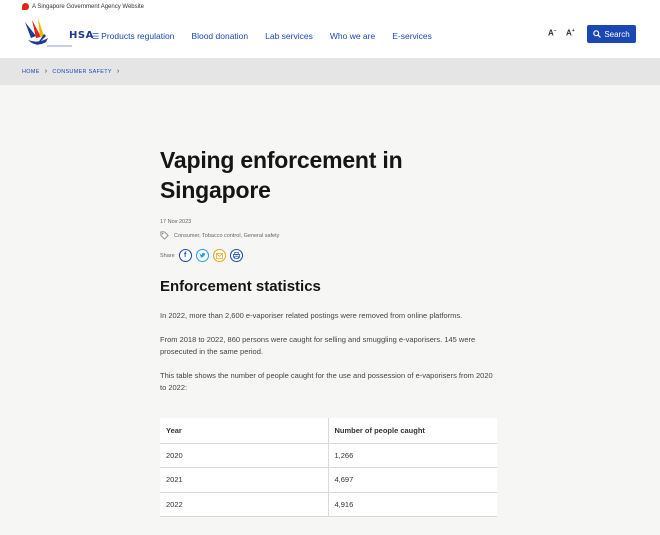  Describe the element at coordinates (244, 480) in the screenshot. I see `cell-year: 2021` at that location.